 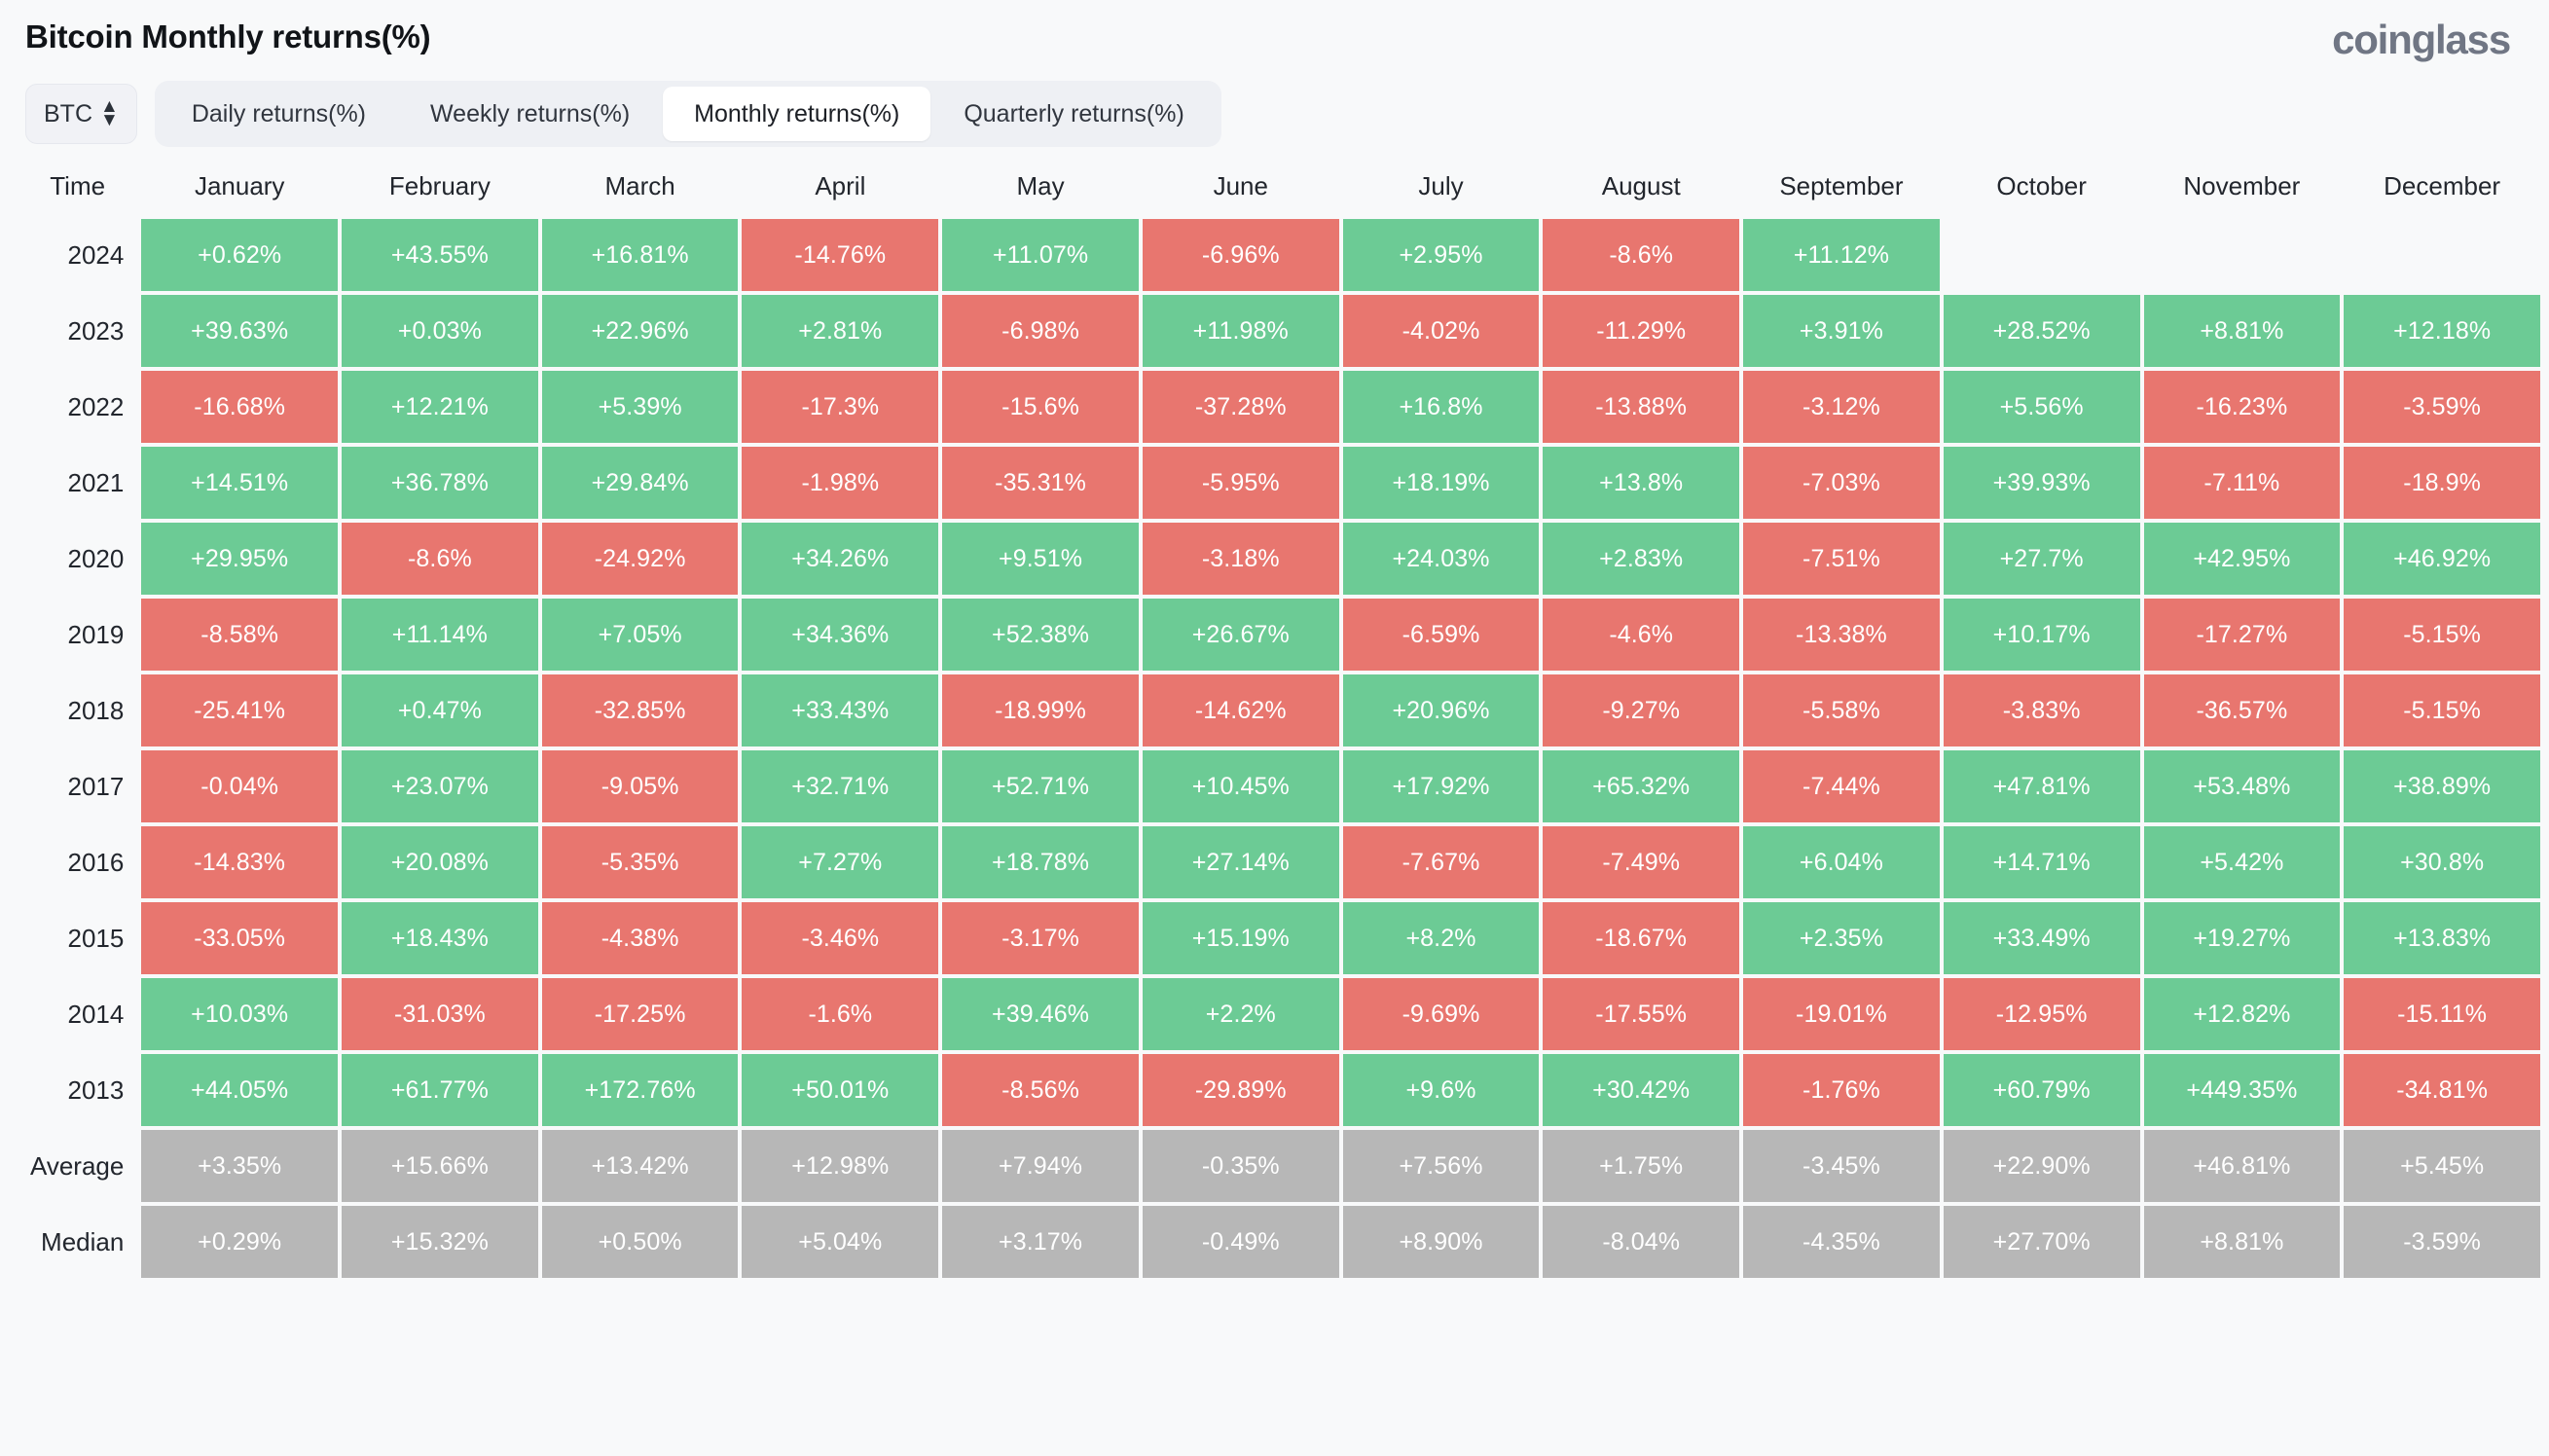 I want to click on return-cell: -5.15%, so click(x=2442, y=635).